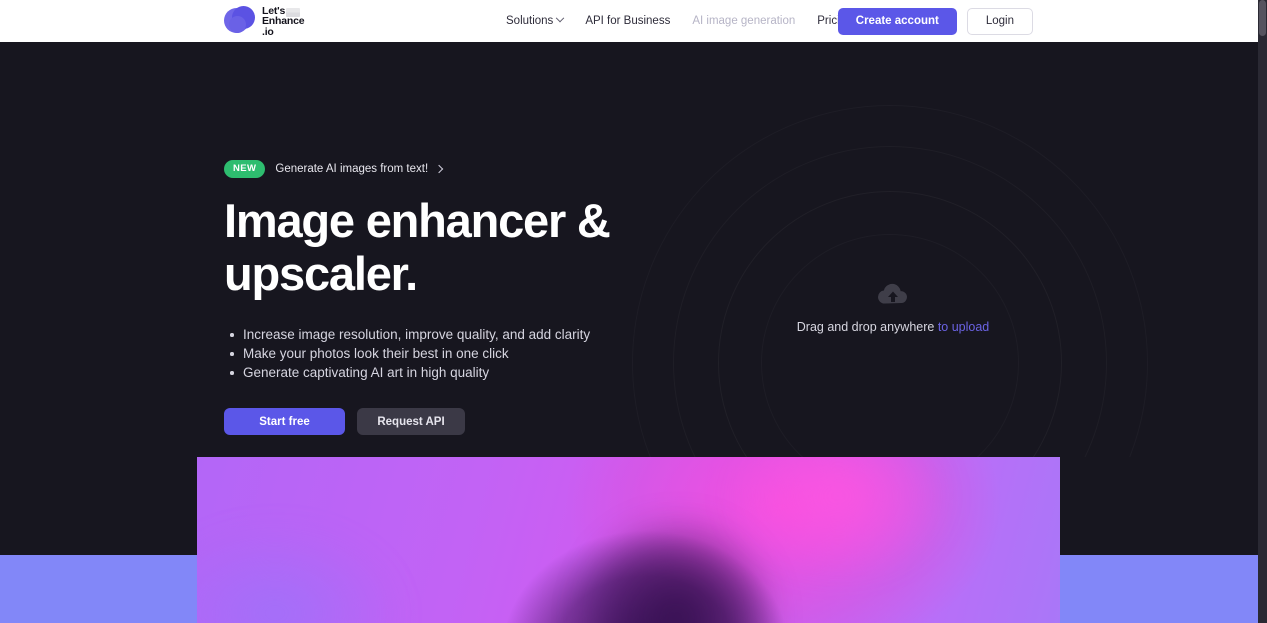  I want to click on nav-item-ai-image-generation: AI image generation, so click(743, 21).